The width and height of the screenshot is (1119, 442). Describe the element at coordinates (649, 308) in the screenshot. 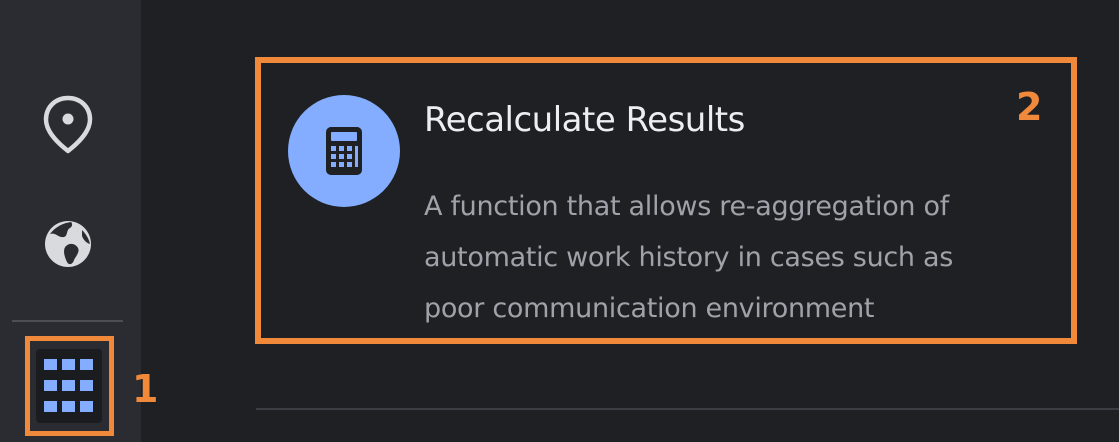

I see `card-description-line: poor communication environment` at that location.